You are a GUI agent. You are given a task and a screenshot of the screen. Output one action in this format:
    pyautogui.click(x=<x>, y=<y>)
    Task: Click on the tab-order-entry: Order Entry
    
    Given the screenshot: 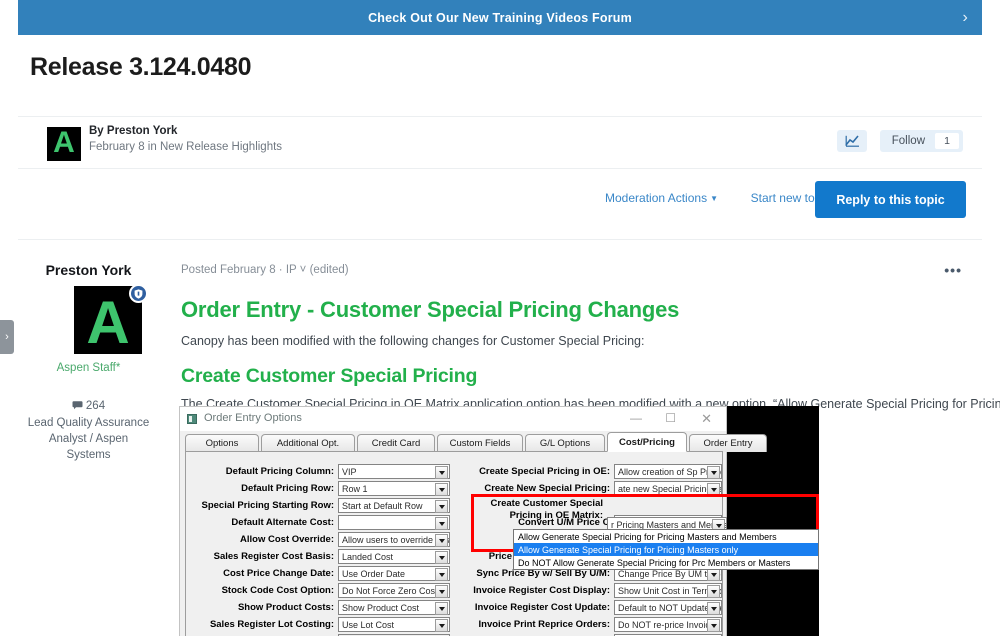 What is the action you would take?
    pyautogui.click(x=728, y=443)
    